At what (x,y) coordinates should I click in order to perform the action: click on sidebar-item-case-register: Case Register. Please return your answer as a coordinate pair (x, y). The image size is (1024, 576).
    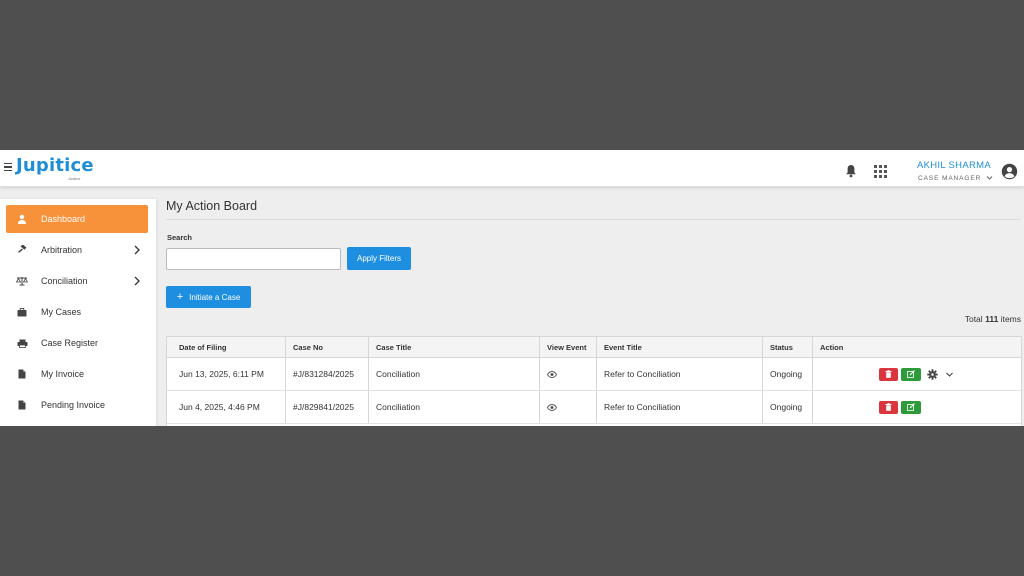
    Looking at the image, I should click on (77, 343).